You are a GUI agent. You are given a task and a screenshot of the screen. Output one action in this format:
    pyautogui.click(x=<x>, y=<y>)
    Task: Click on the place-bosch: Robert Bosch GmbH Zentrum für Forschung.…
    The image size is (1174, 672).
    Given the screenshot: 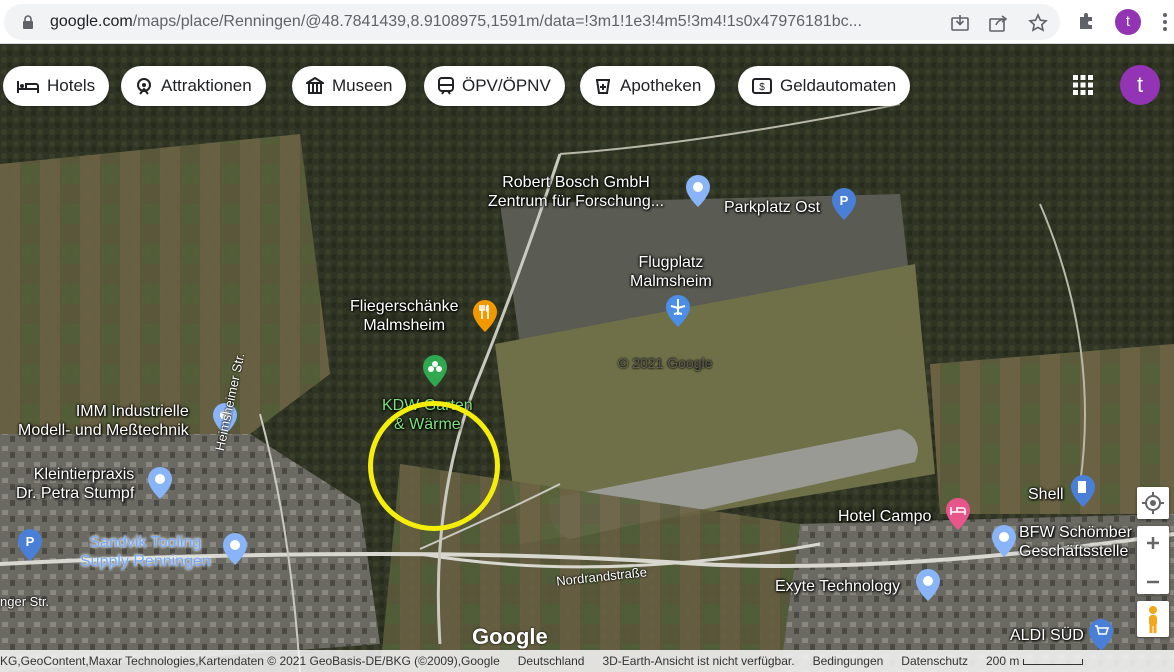 What is the action you would take?
    pyautogui.click(x=576, y=192)
    